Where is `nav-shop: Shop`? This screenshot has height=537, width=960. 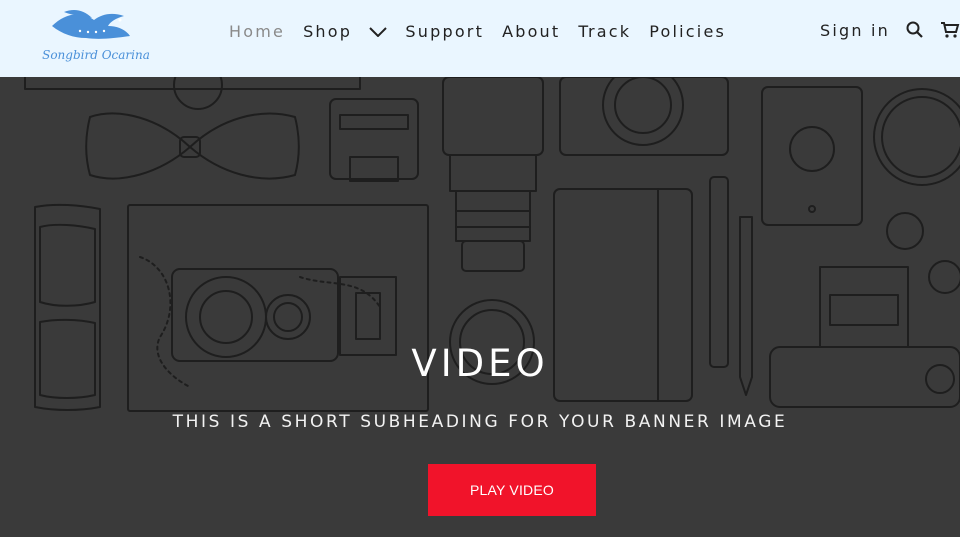 nav-shop: Shop is located at coordinates (345, 31).